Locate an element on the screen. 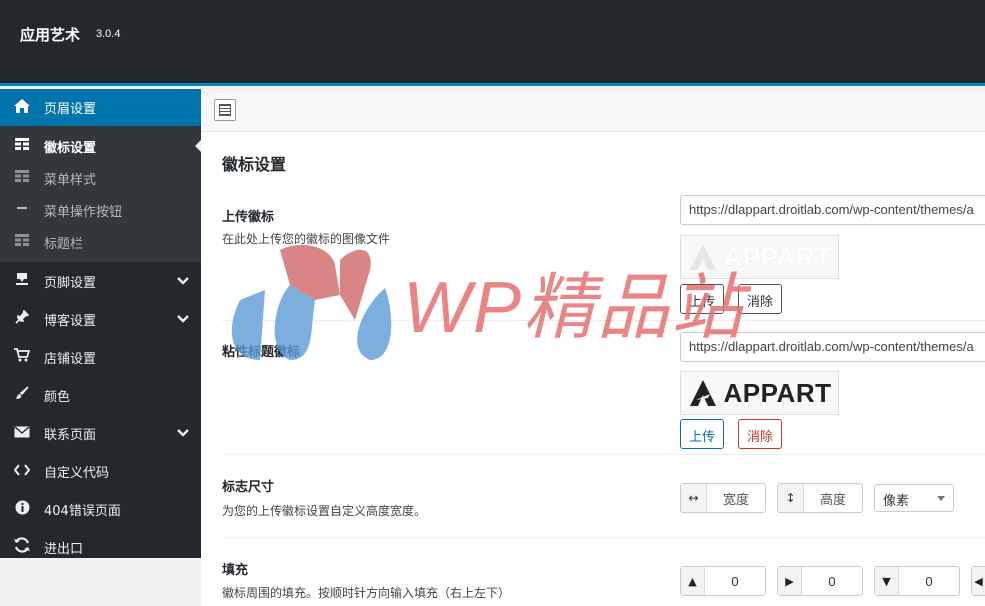  sidebar-subitem-title-bar: 标题栏 is located at coordinates (100, 242).